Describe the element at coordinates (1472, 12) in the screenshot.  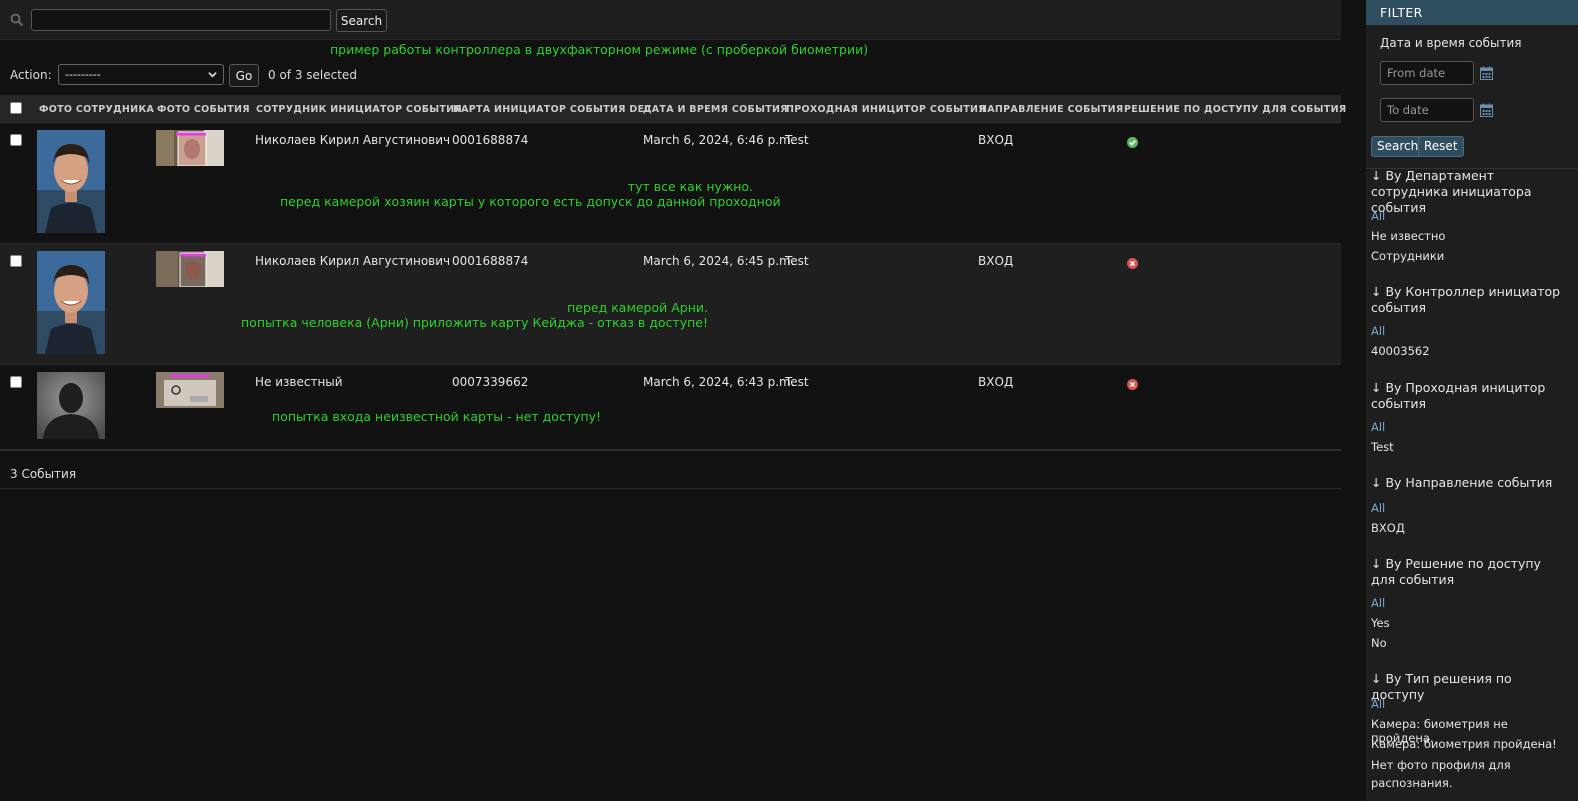
I see `filter-title: FILTER` at that location.